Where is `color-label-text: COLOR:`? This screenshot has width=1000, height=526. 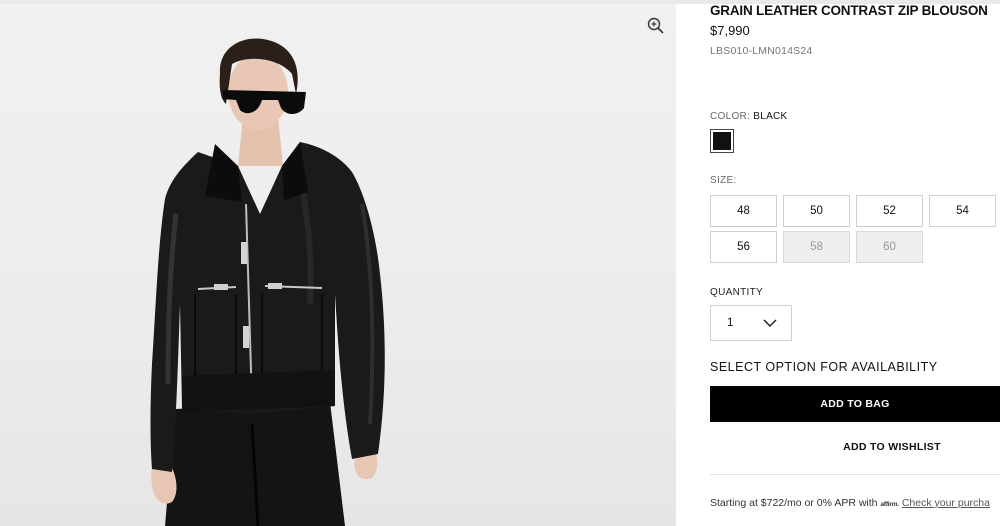
color-label-text: COLOR: is located at coordinates (730, 116).